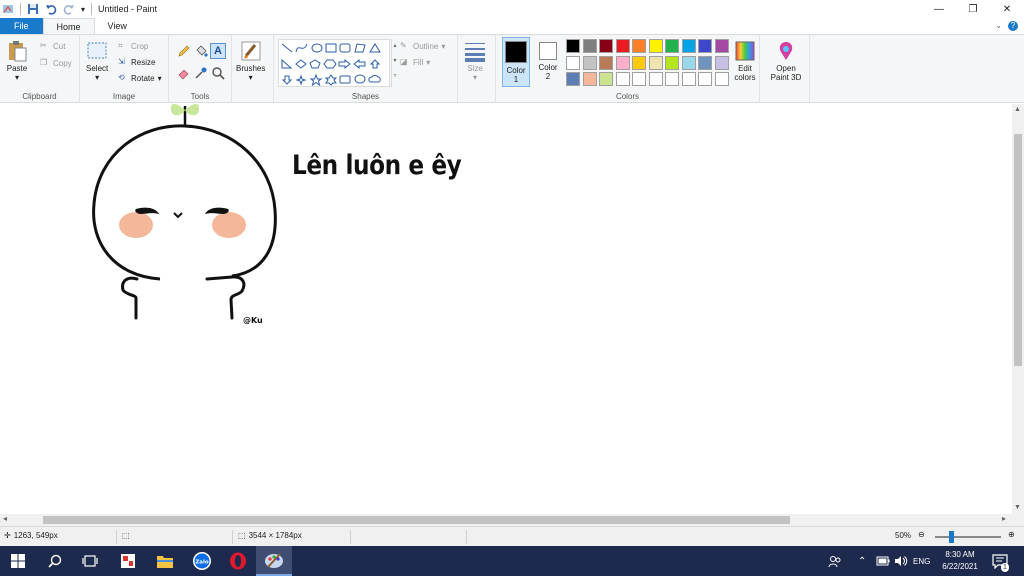 The image size is (1024, 576). What do you see at coordinates (201, 73) in the screenshot?
I see `color-picker-icon` at bounding box center [201, 73].